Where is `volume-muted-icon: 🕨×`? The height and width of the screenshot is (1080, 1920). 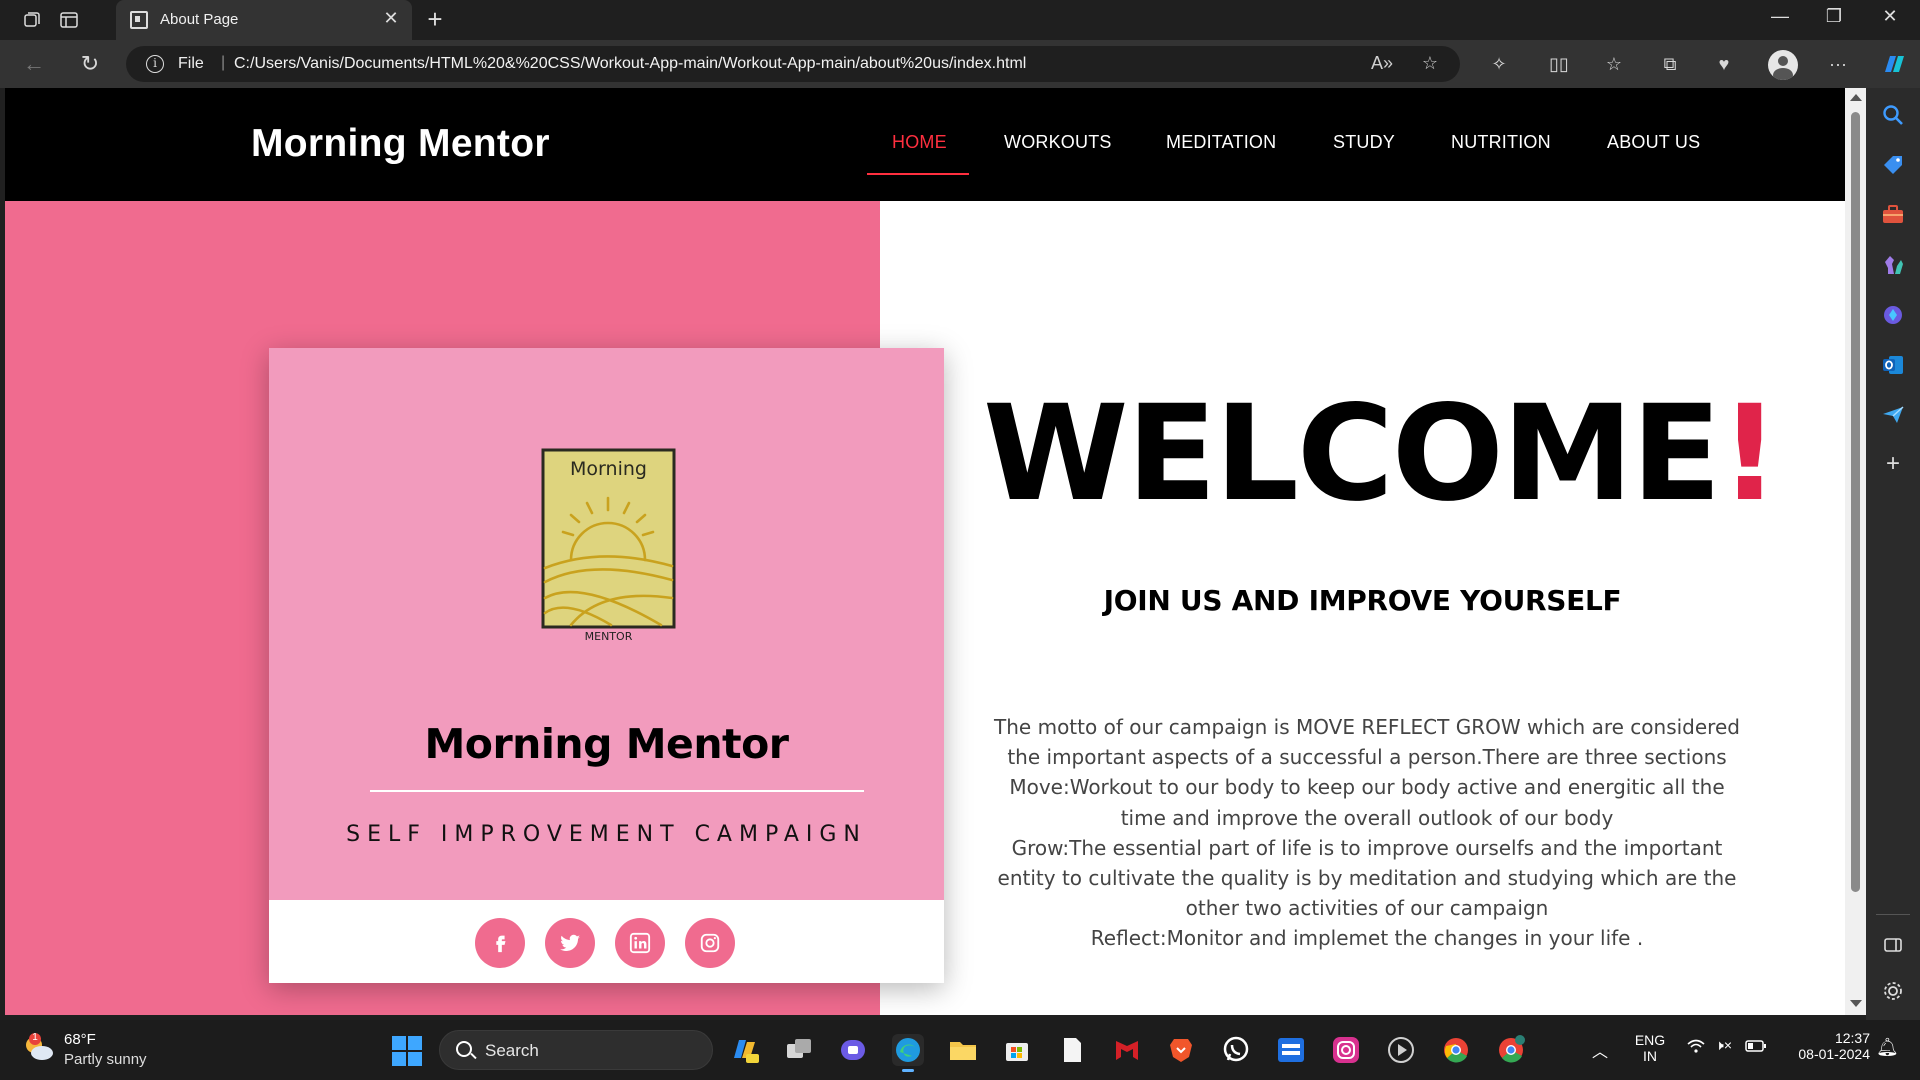
volume-muted-icon: 🕨× is located at coordinates (1723, 1045).